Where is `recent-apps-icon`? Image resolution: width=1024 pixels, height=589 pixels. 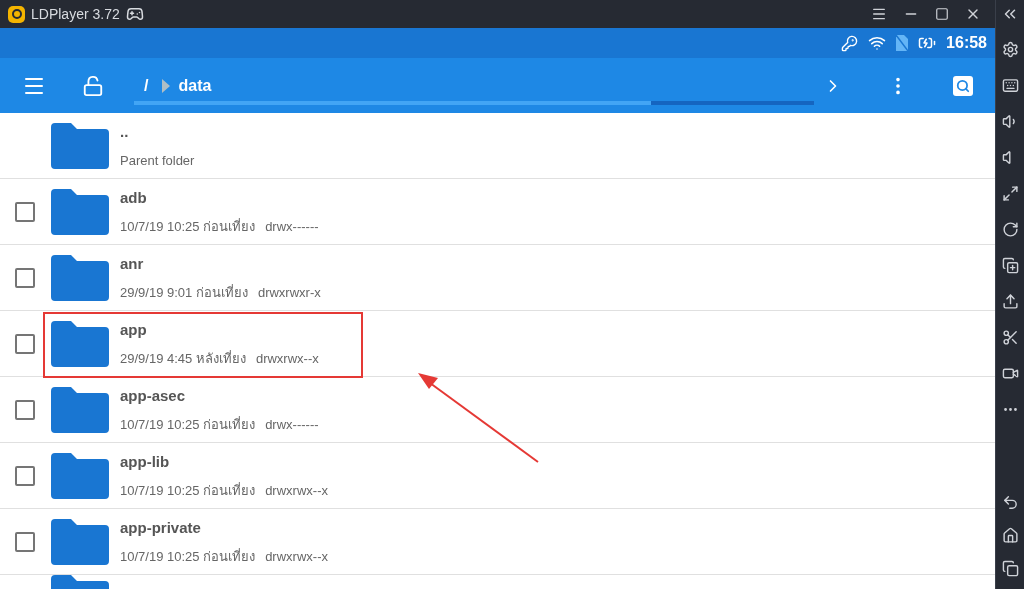 recent-apps-icon is located at coordinates (1010, 568).